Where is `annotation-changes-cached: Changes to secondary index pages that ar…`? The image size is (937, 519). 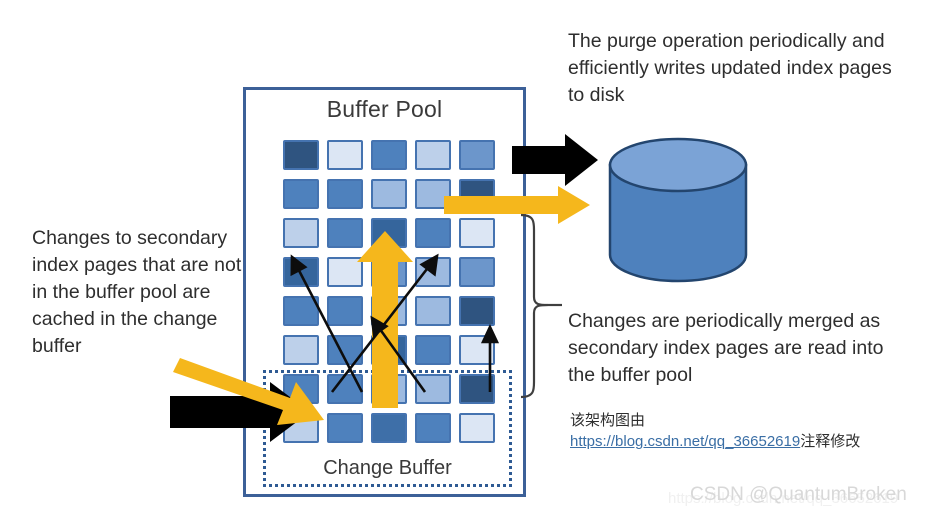
annotation-changes-cached: Changes to secondary index pages that ar… is located at coordinates (137, 292).